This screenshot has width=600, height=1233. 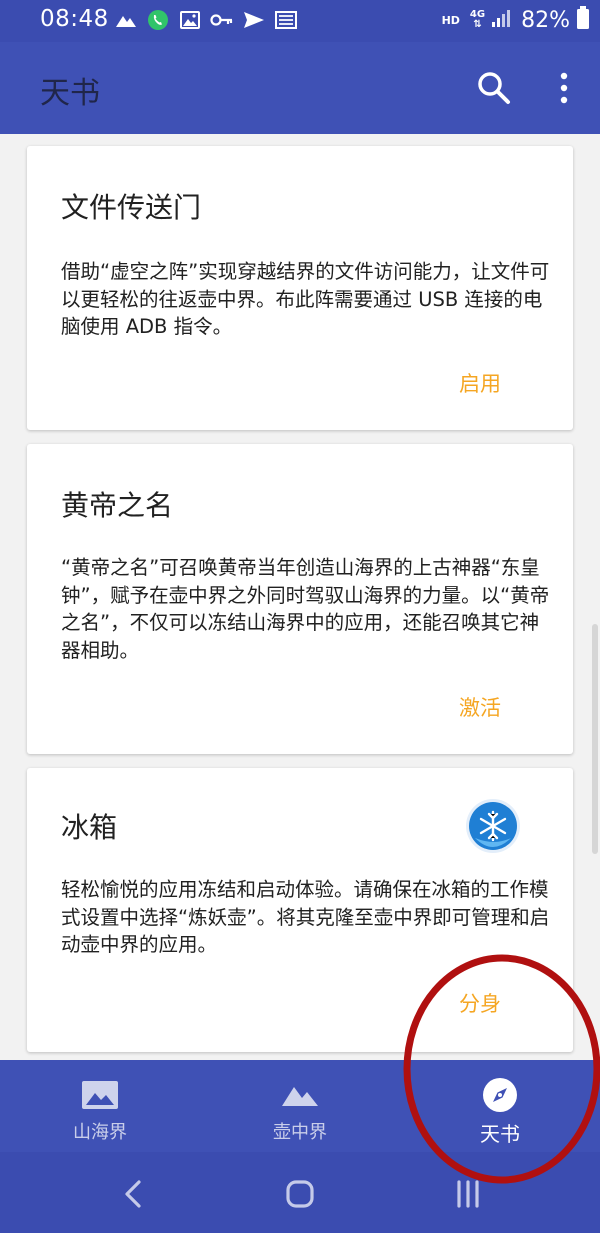 What do you see at coordinates (450, 20) in the screenshot?
I see `hd-label: HD` at bounding box center [450, 20].